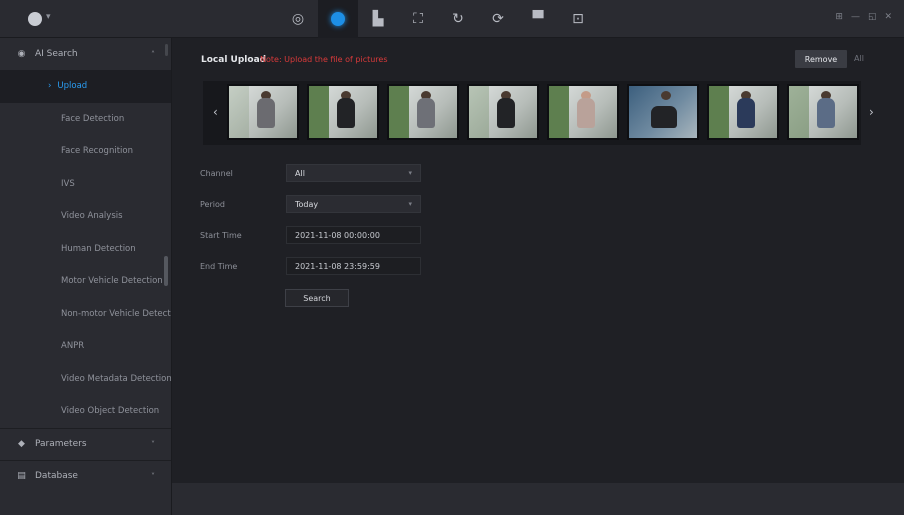 Image resolution: width=904 pixels, height=515 pixels. What do you see at coordinates (153, 54) in the screenshot?
I see `chevron-up-icon: ˄` at bounding box center [153, 54].